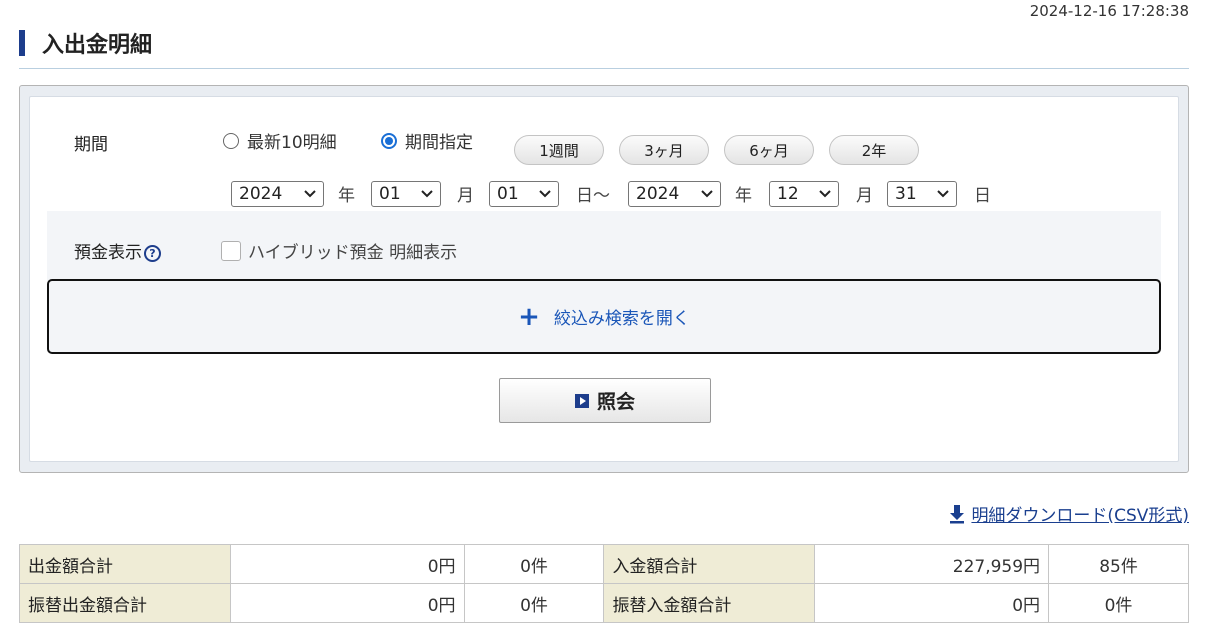 This screenshot has width=1209, height=627. Describe the element at coordinates (261, 194) in the screenshot. I see `from-year-value: 2024` at that location.